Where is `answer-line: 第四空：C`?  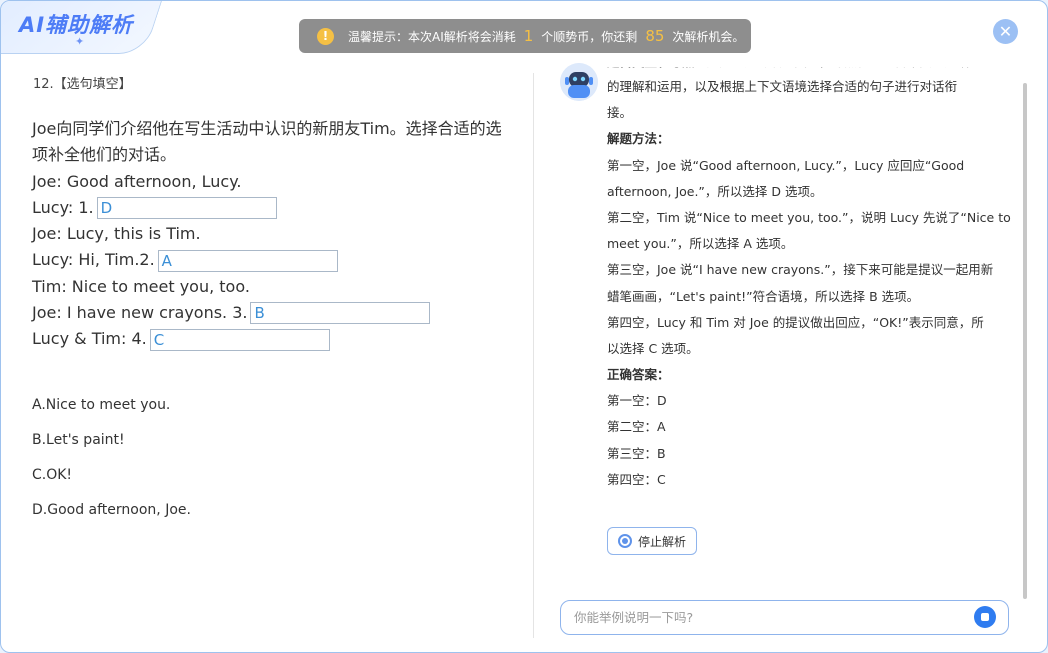
answer-line: 第四空：C is located at coordinates (636, 479).